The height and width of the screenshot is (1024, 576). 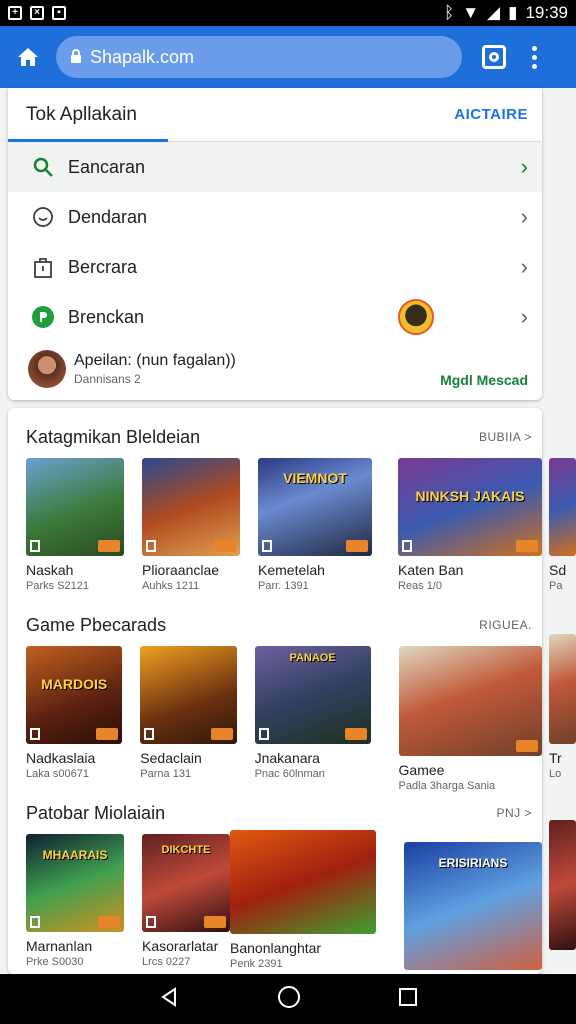 What do you see at coordinates (471, 12) in the screenshot?
I see `wifi-icon: ▼` at bounding box center [471, 12].